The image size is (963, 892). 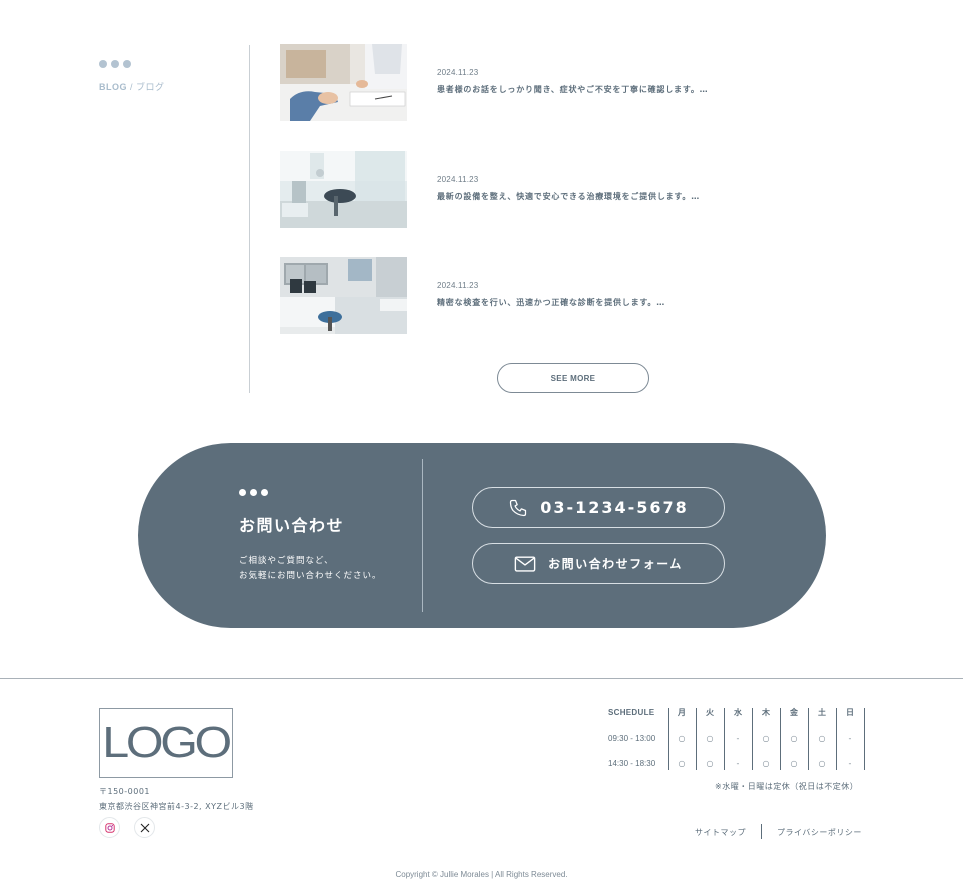 I want to click on schedule-label: SCHEDULE, so click(x=631, y=712).